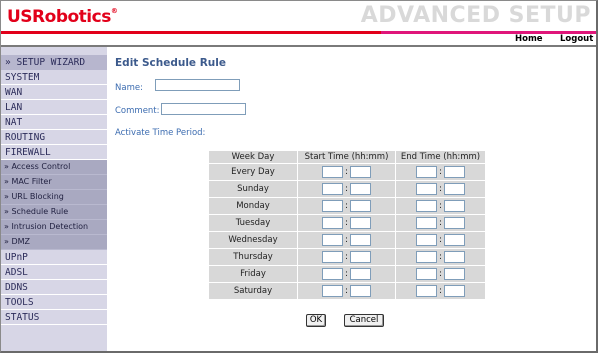 Image resolution: width=600 pixels, height=355 pixels. I want to click on table-row: Every Day::, so click(347, 172).